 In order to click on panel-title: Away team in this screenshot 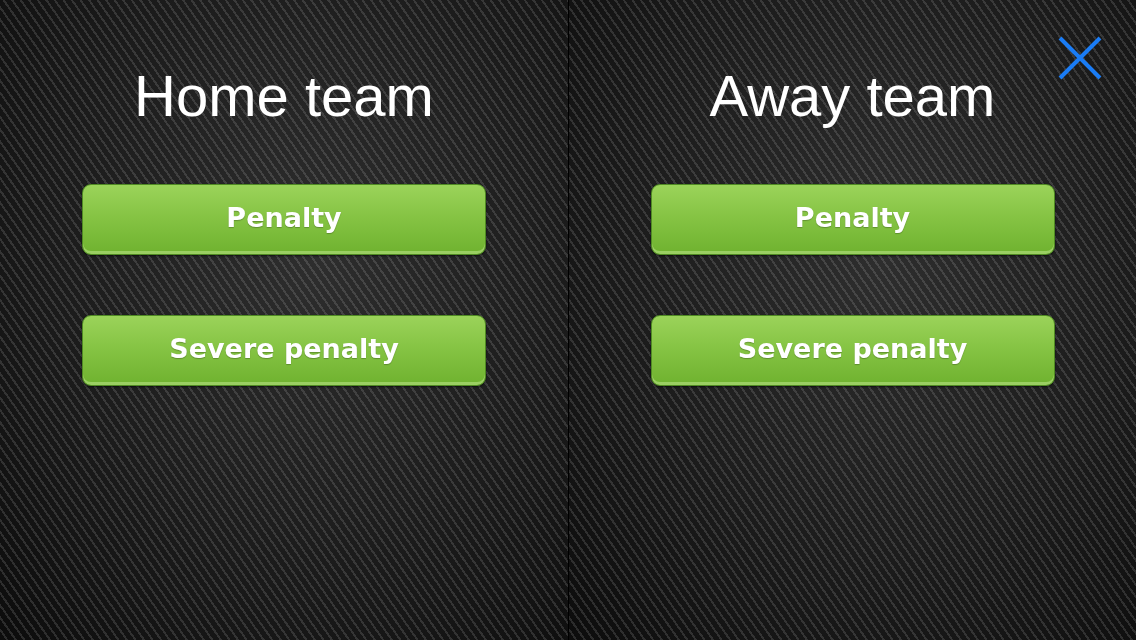, I will do `click(852, 96)`.